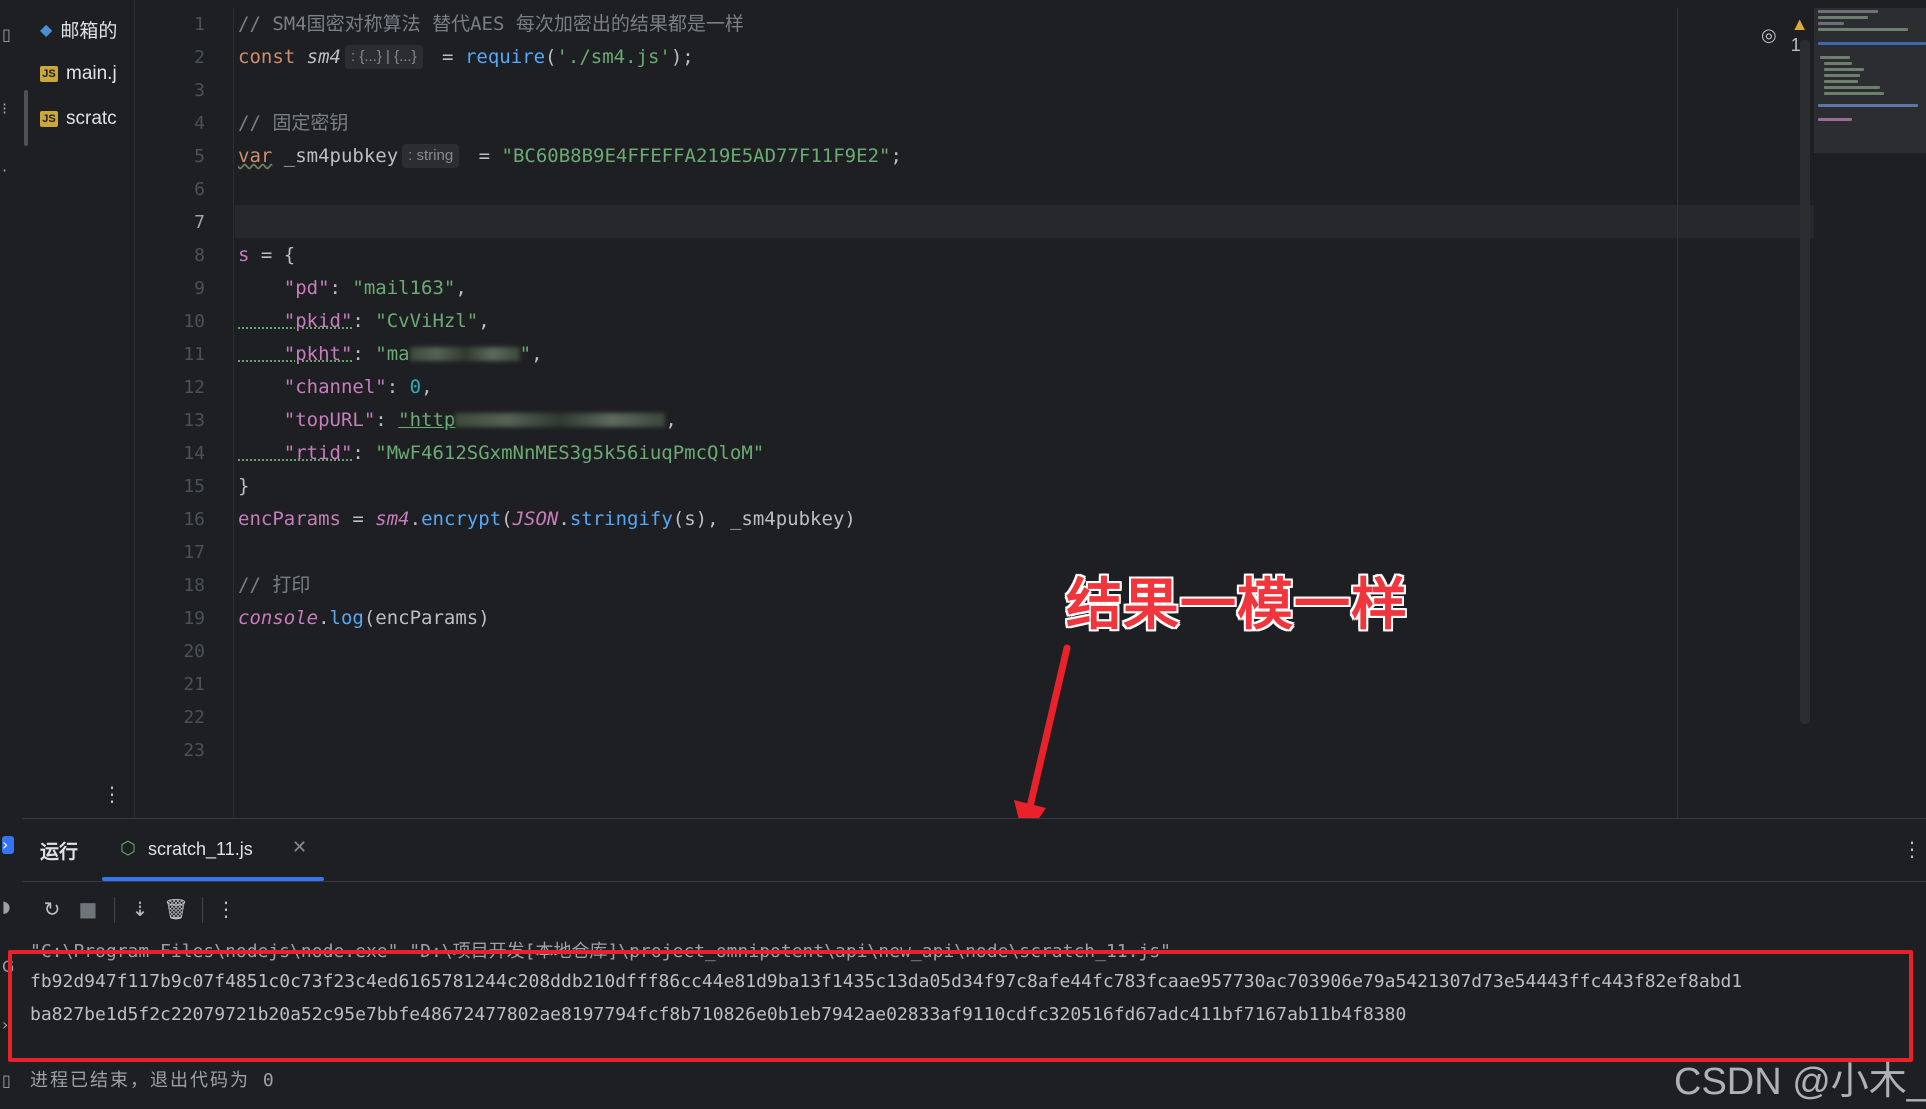 This screenshot has width=1926, height=1109. Describe the element at coordinates (299, 847) in the screenshot. I see `close-icon: ✕` at that location.